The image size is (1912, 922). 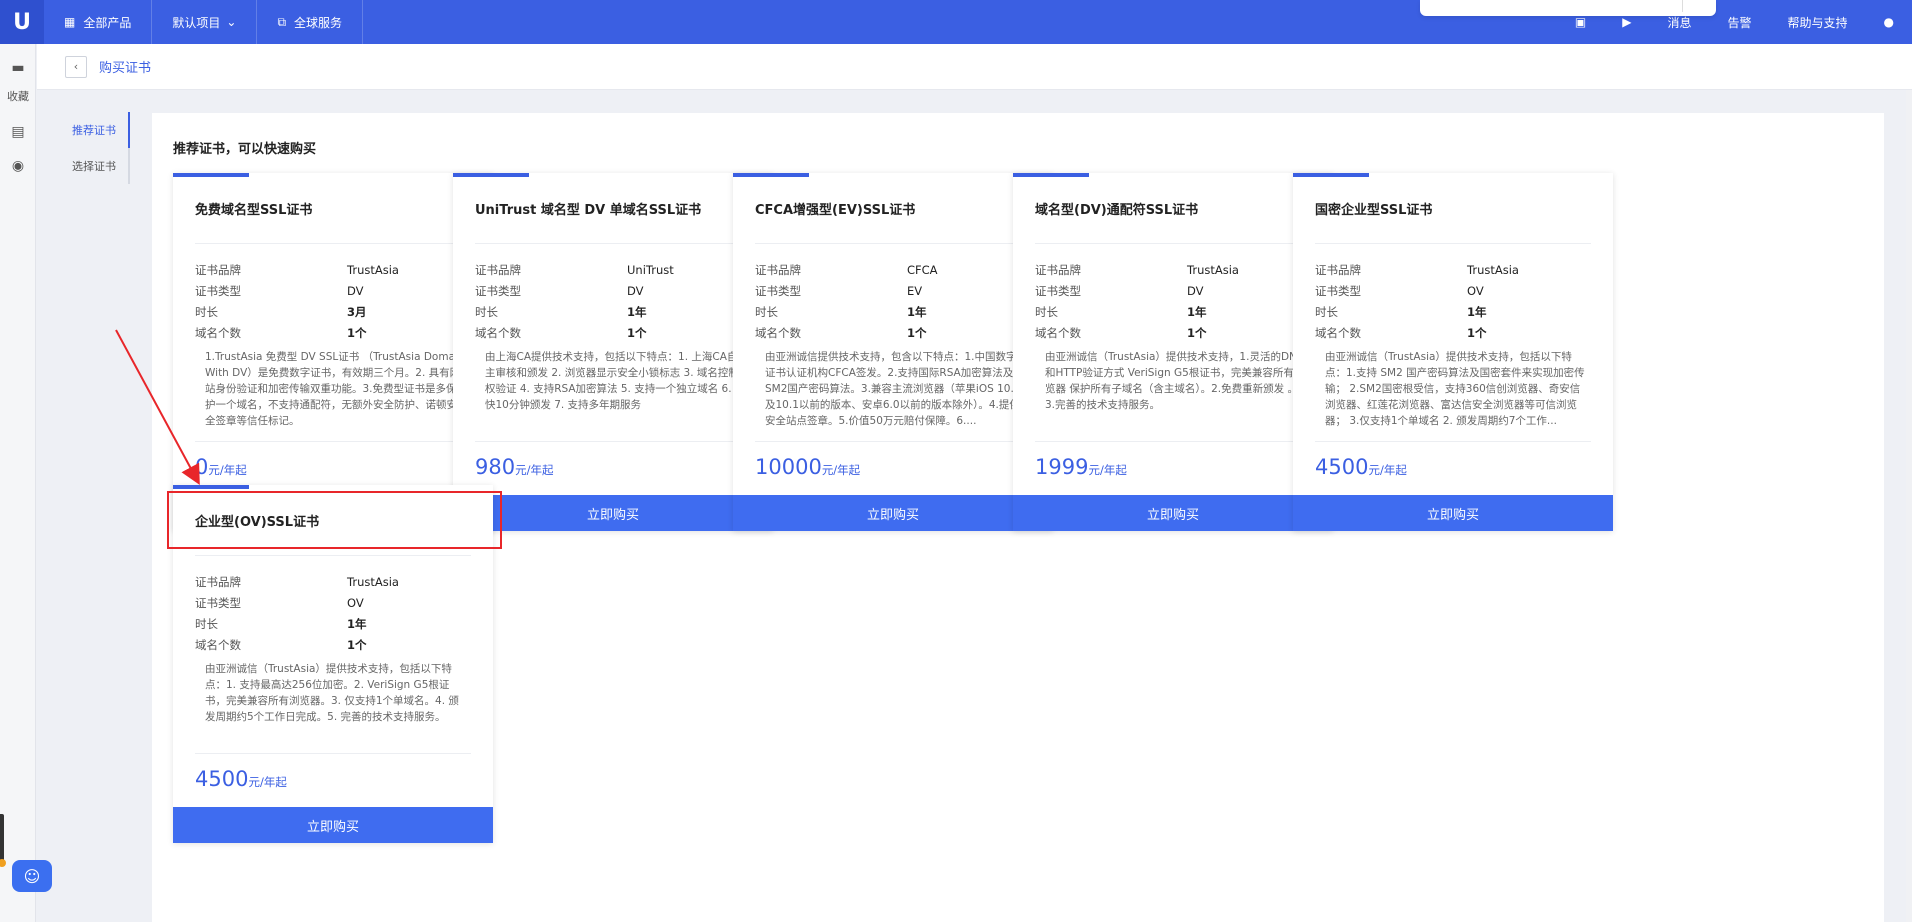 I want to click on logo: U, so click(x=22, y=22).